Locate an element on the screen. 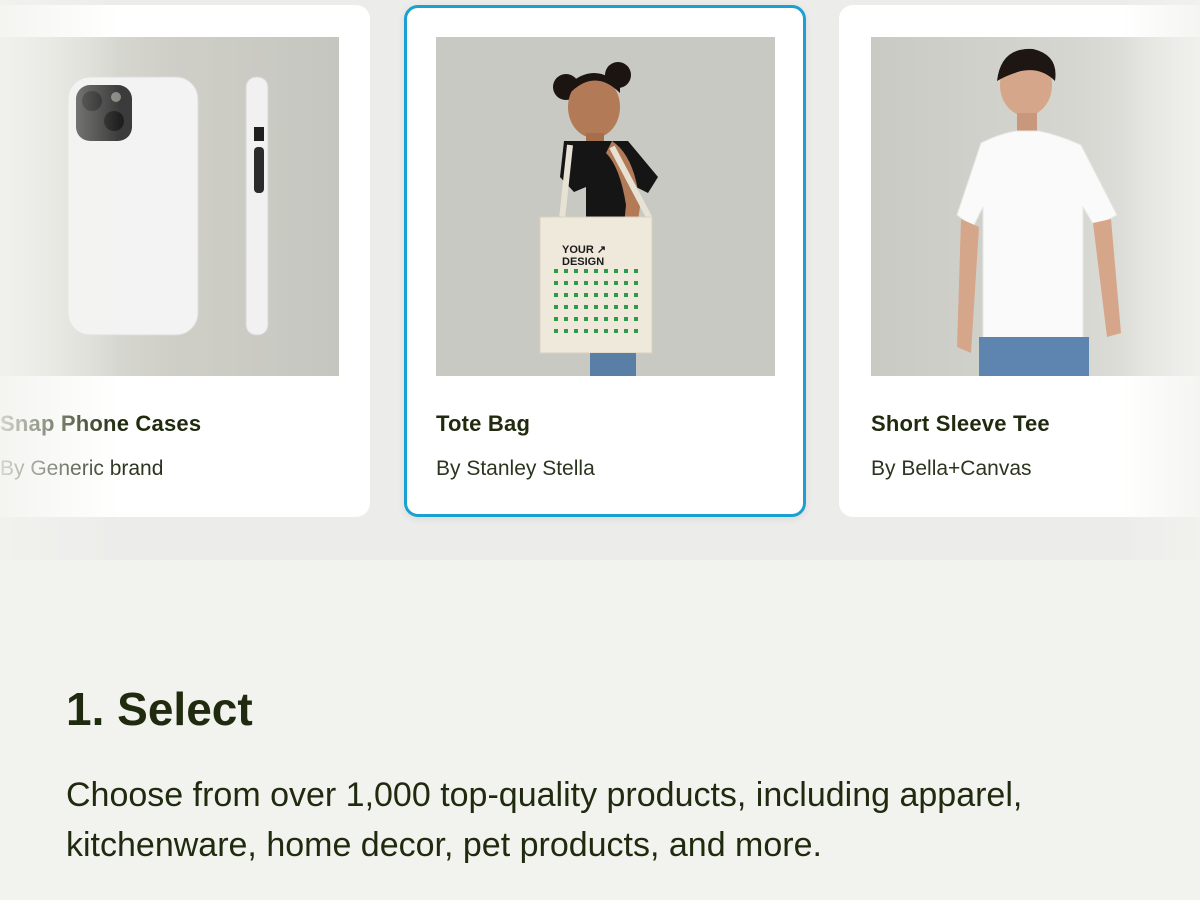  product-title: Snap Phone Cases is located at coordinates (101, 423).